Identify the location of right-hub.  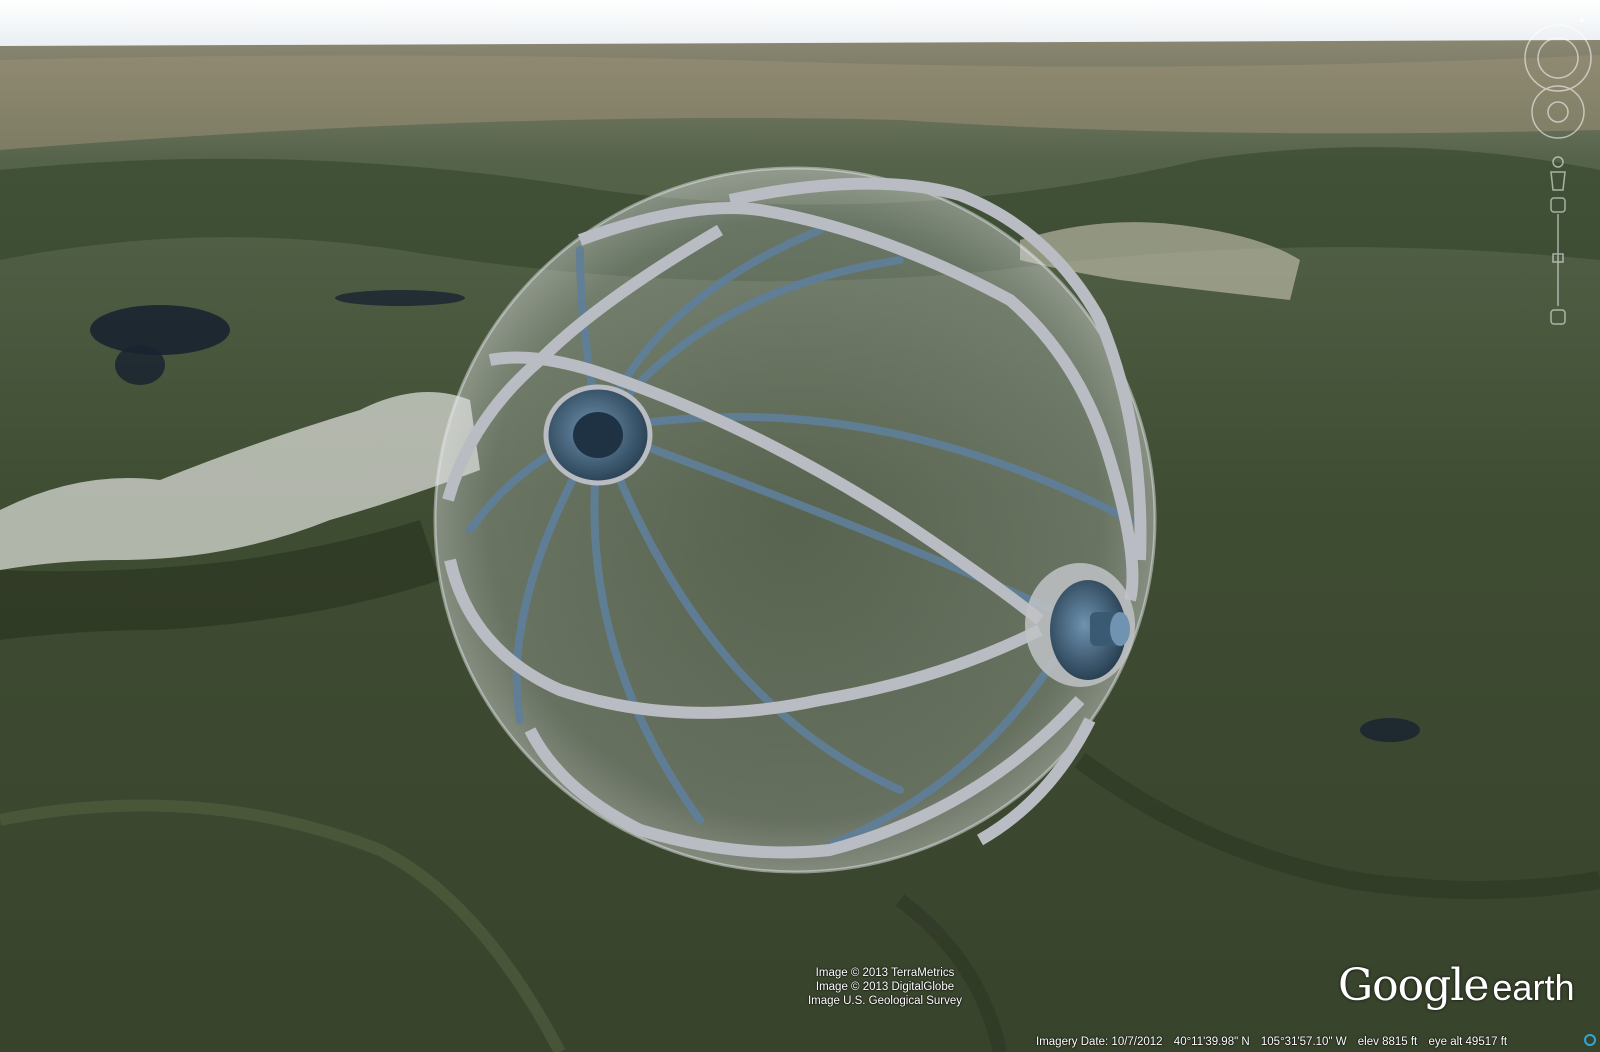
(1080, 625).